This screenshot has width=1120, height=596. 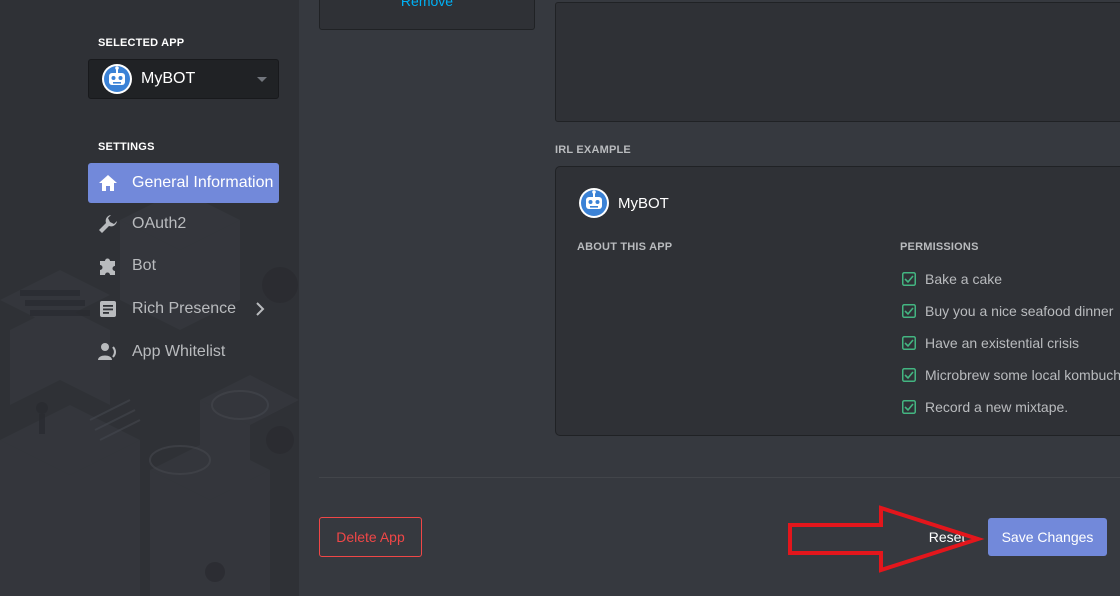 What do you see at coordinates (144, 265) in the screenshot?
I see `sidebar-item-label: Bot` at bounding box center [144, 265].